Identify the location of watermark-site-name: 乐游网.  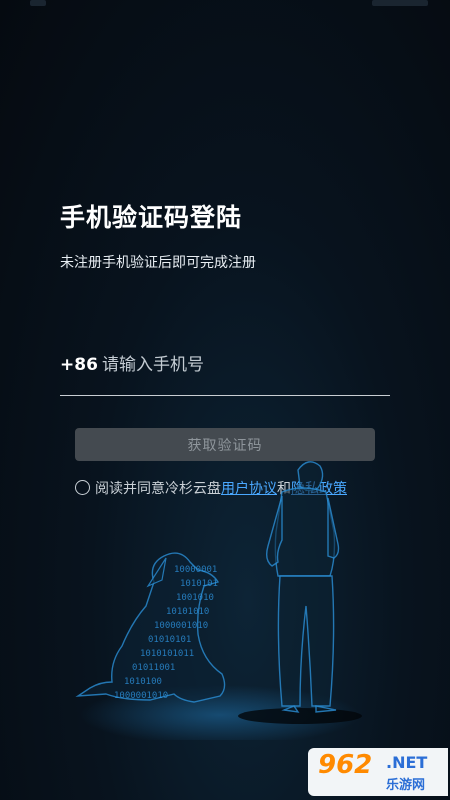
(406, 785).